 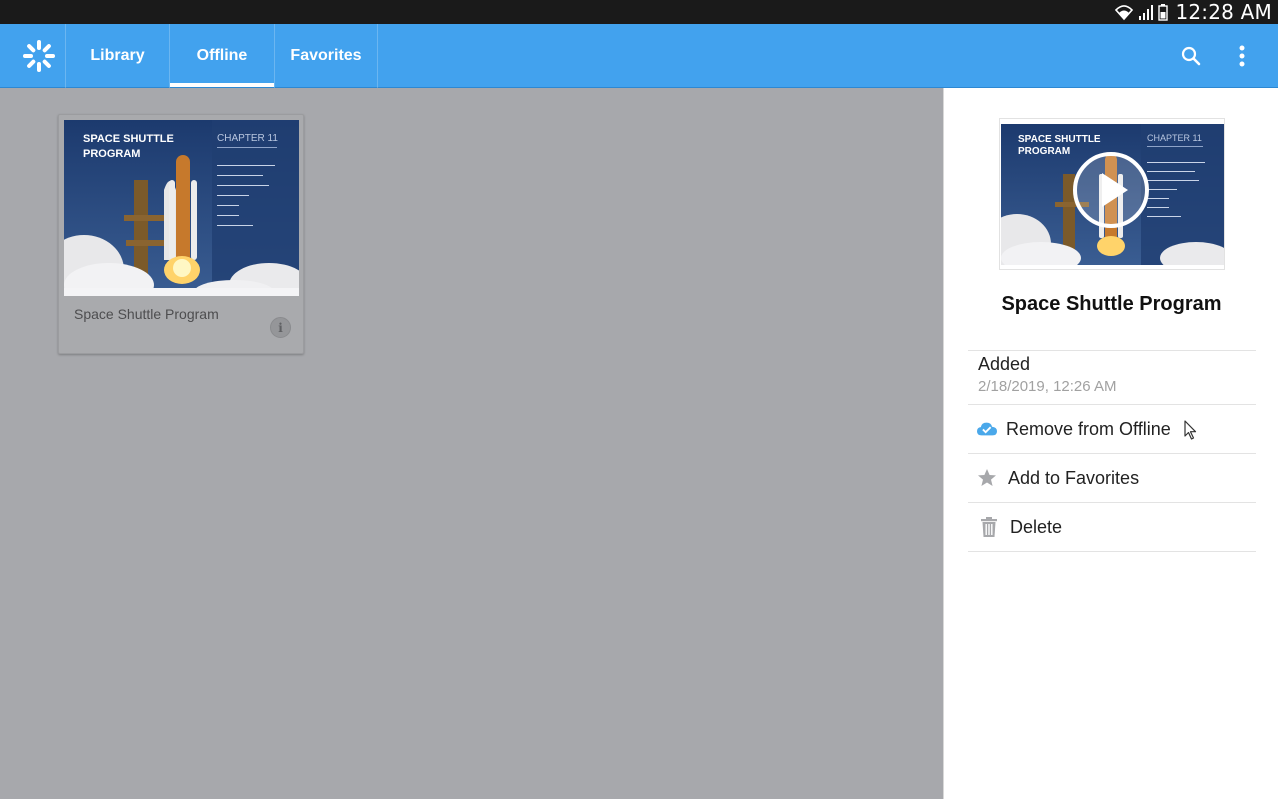 What do you see at coordinates (987, 429) in the screenshot?
I see `cloud-check-icon` at bounding box center [987, 429].